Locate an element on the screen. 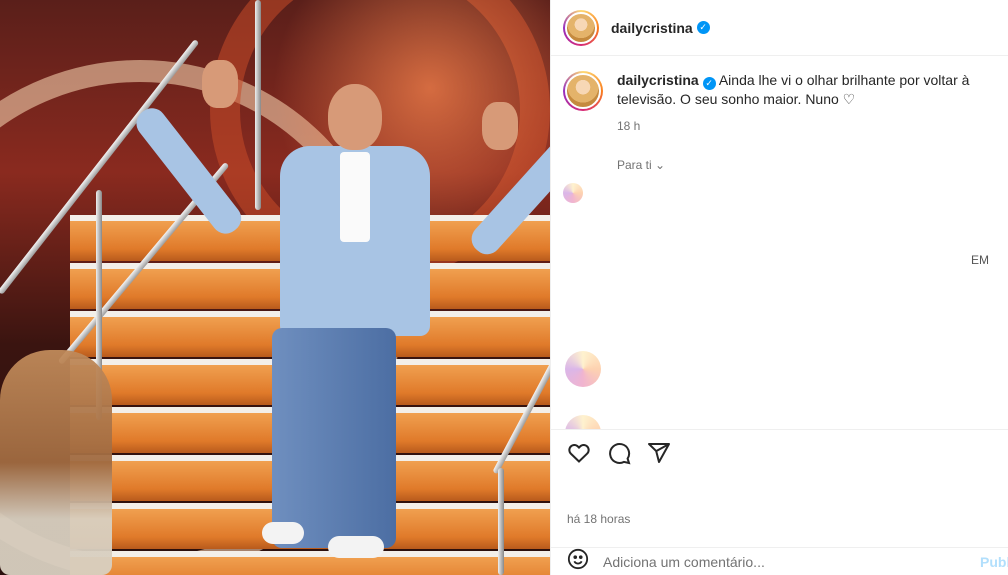  post-header: dailycristina ✓ is located at coordinates (779, 28).